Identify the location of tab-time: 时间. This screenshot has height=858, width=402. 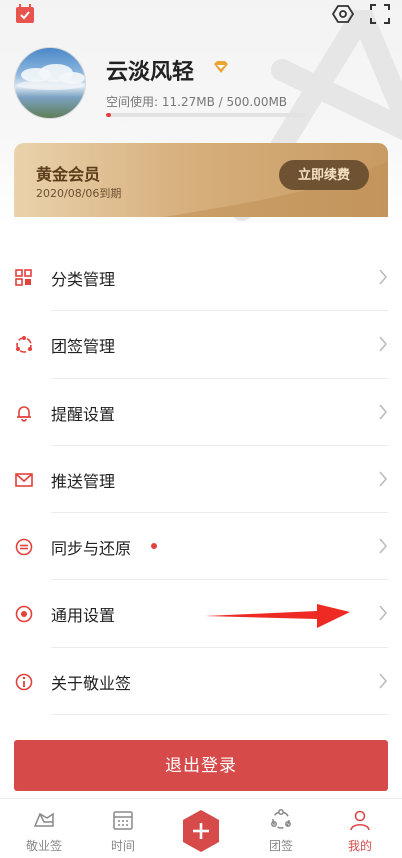
(123, 828).